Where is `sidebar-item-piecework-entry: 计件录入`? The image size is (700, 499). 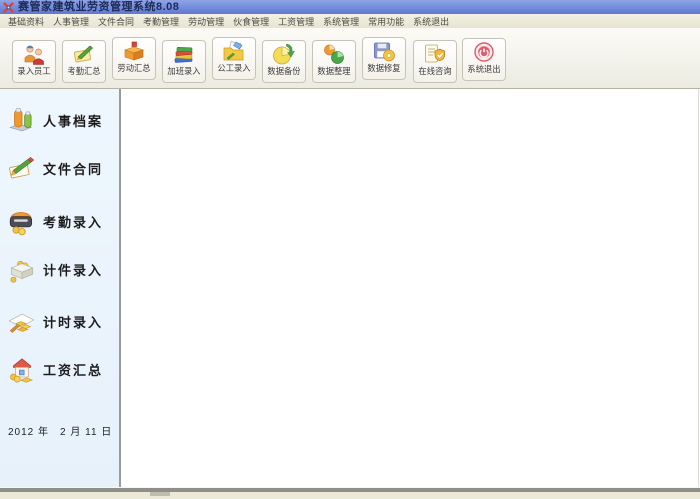 sidebar-item-piecework-entry: 计件录入 is located at coordinates (54, 269).